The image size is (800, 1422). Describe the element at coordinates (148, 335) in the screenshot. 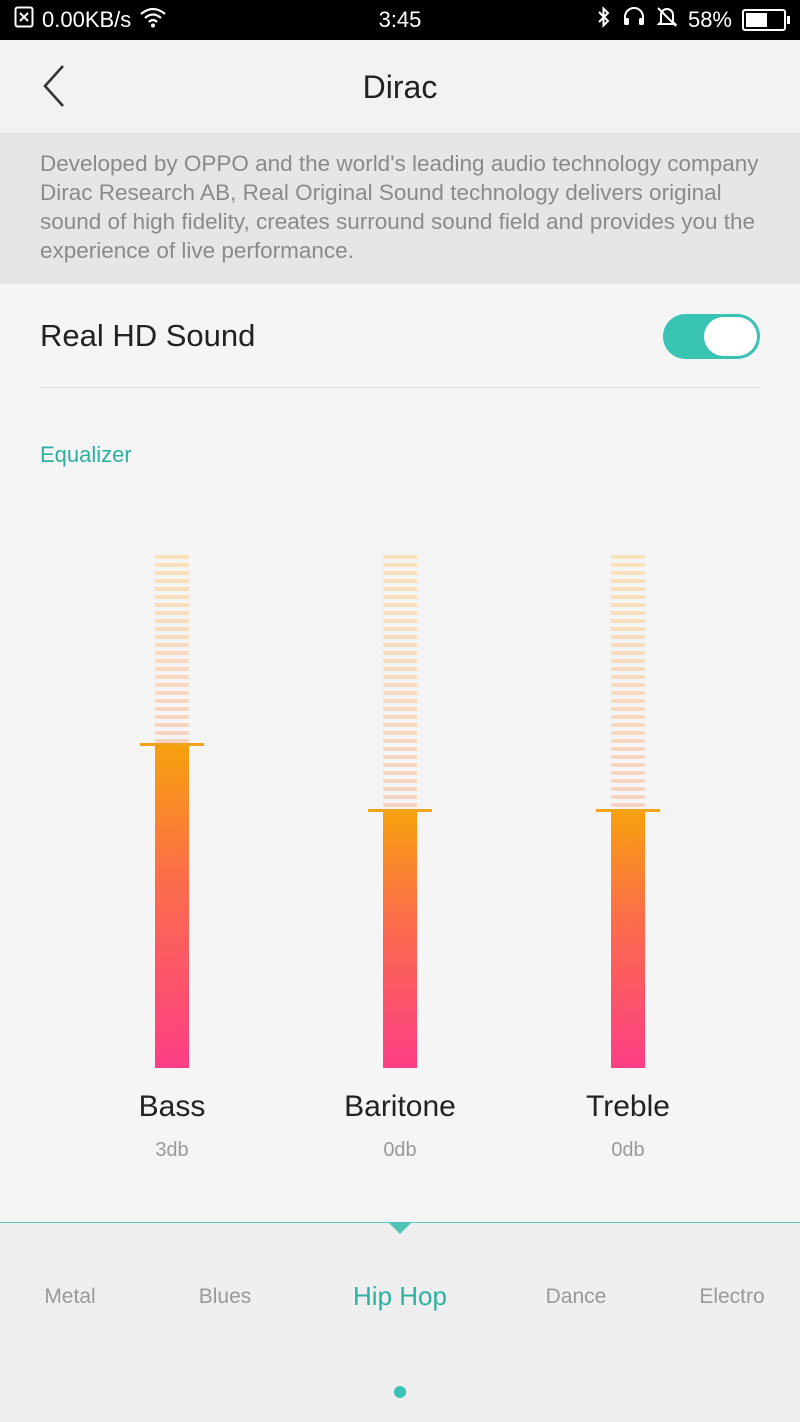

I see `real-hd-sound-label: Real HD Sound` at that location.